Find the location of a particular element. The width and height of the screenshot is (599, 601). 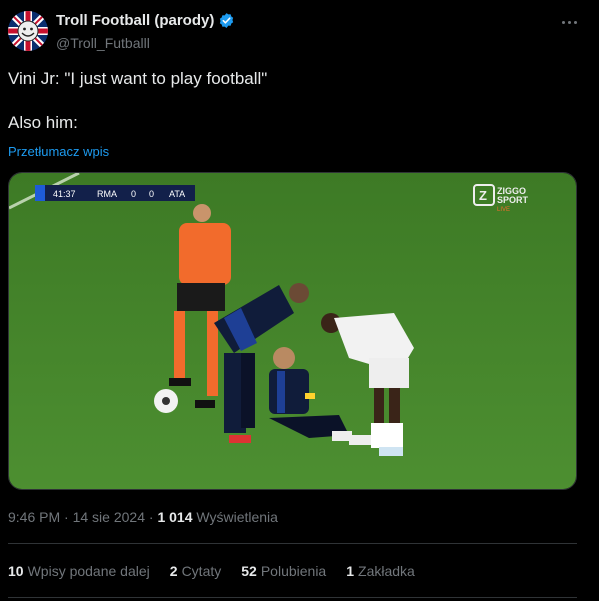

reposts-stat: 10 Wpisy podane dalej is located at coordinates (79, 571).